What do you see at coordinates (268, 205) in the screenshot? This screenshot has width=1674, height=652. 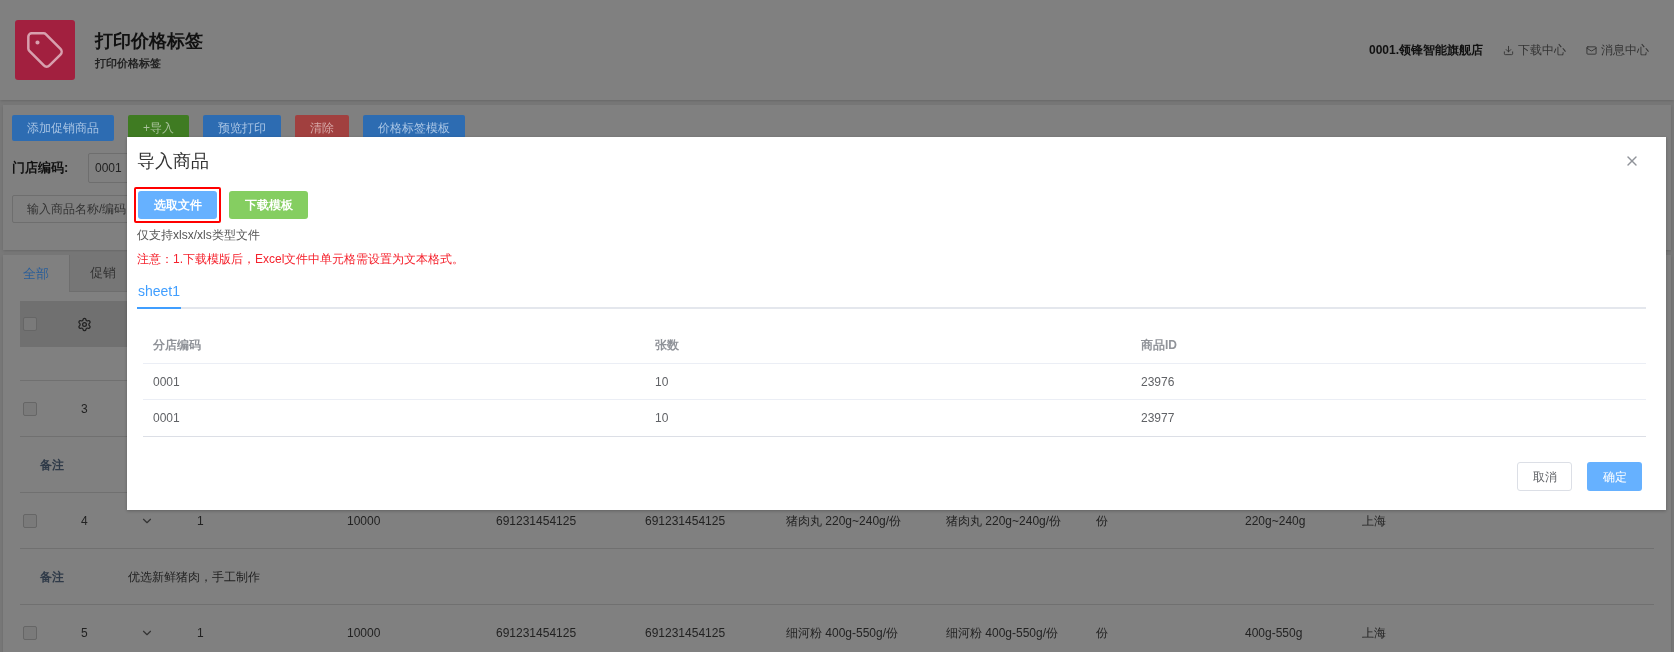 I see `dialog-button: 下载模板` at bounding box center [268, 205].